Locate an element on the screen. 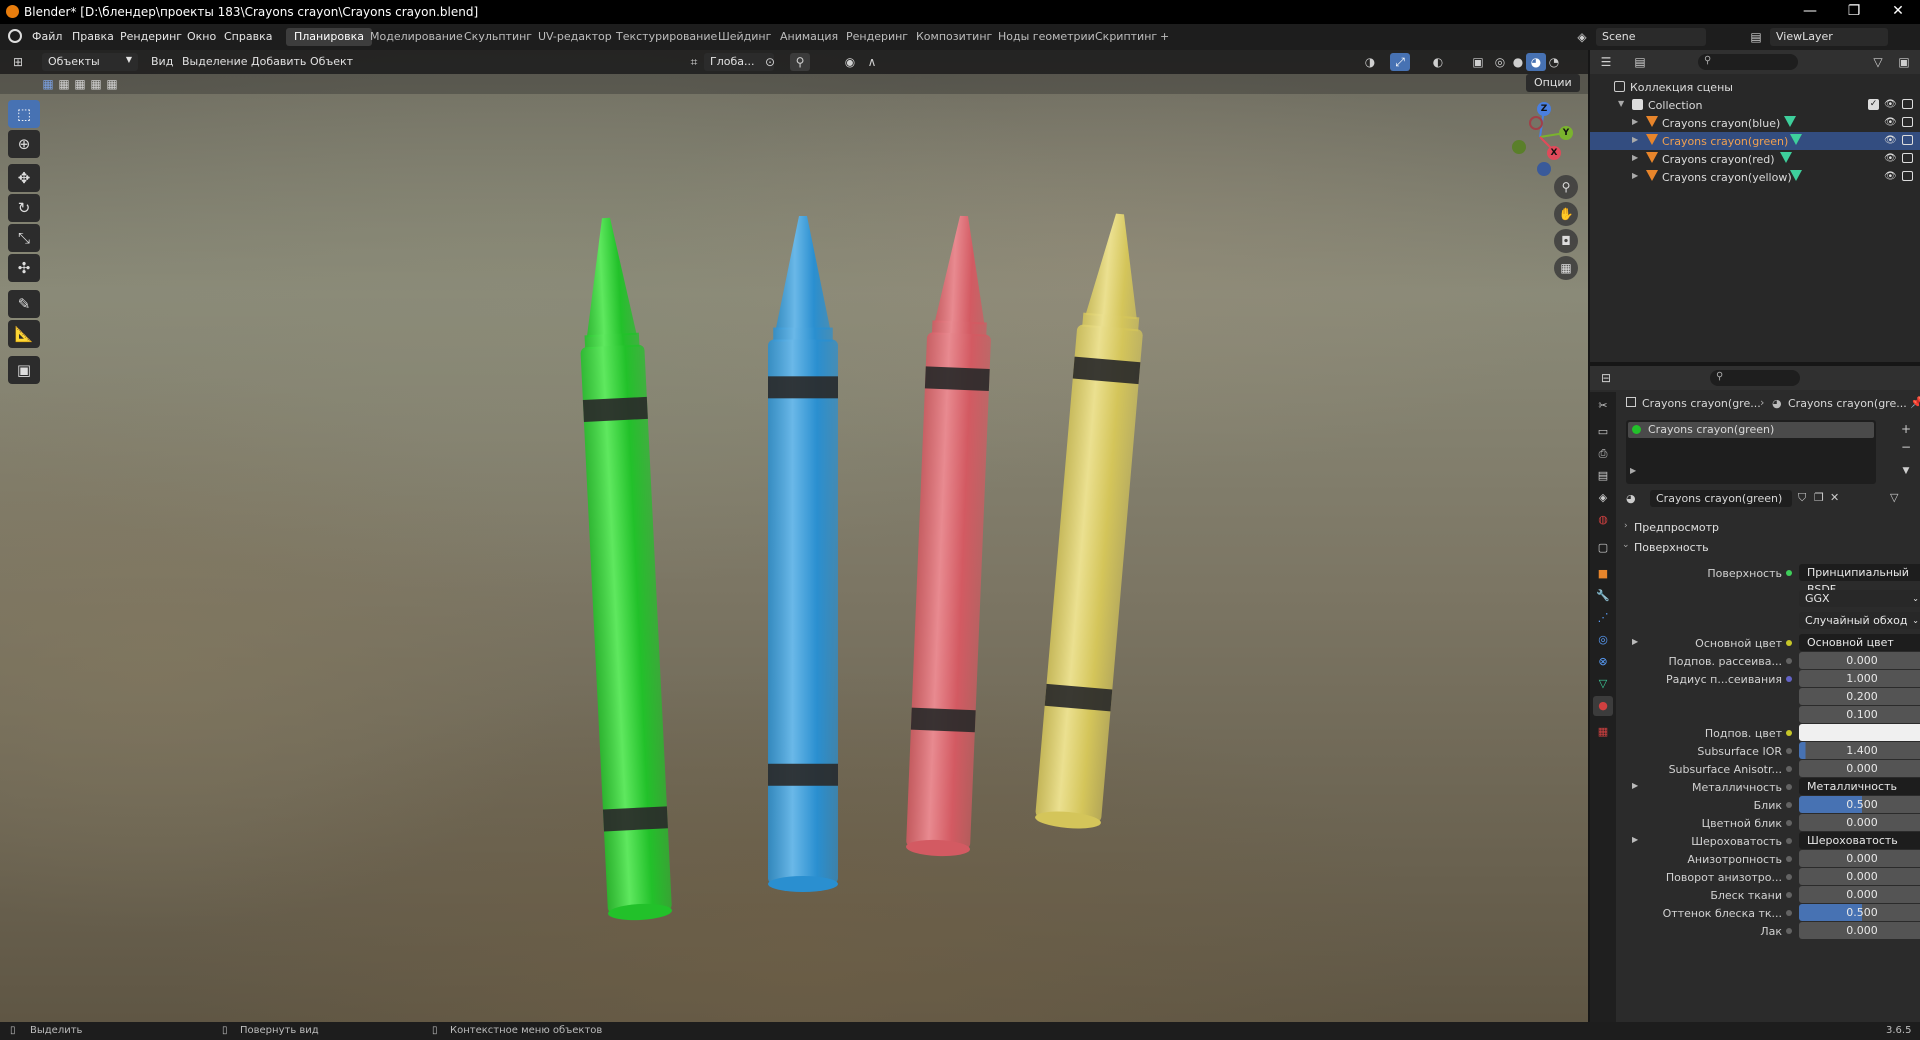  transform-tool-icon: ✣ is located at coordinates (24, 268).